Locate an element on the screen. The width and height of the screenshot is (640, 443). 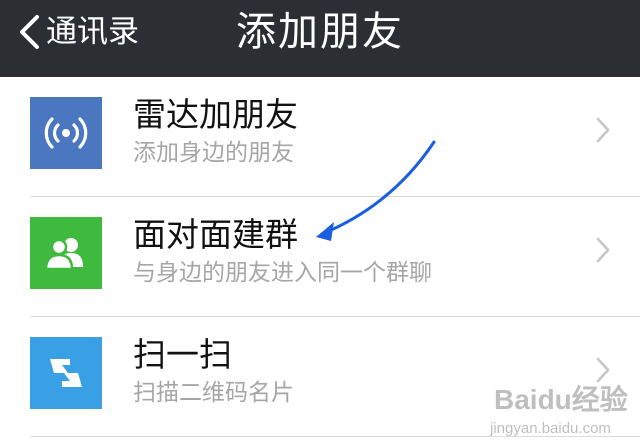
item-title: 面对面建群 is located at coordinates (215, 234).